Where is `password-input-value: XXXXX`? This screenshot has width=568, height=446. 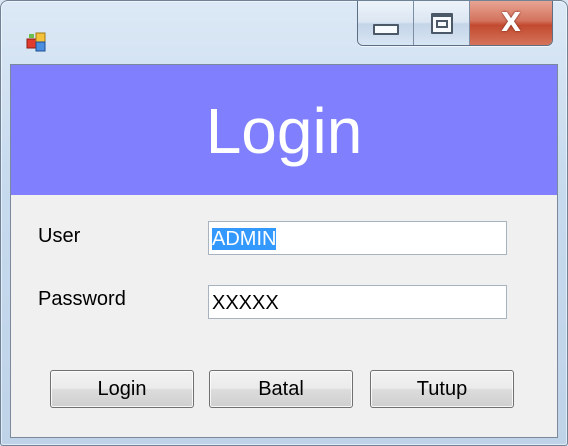 password-input-value: XXXXX is located at coordinates (245, 303).